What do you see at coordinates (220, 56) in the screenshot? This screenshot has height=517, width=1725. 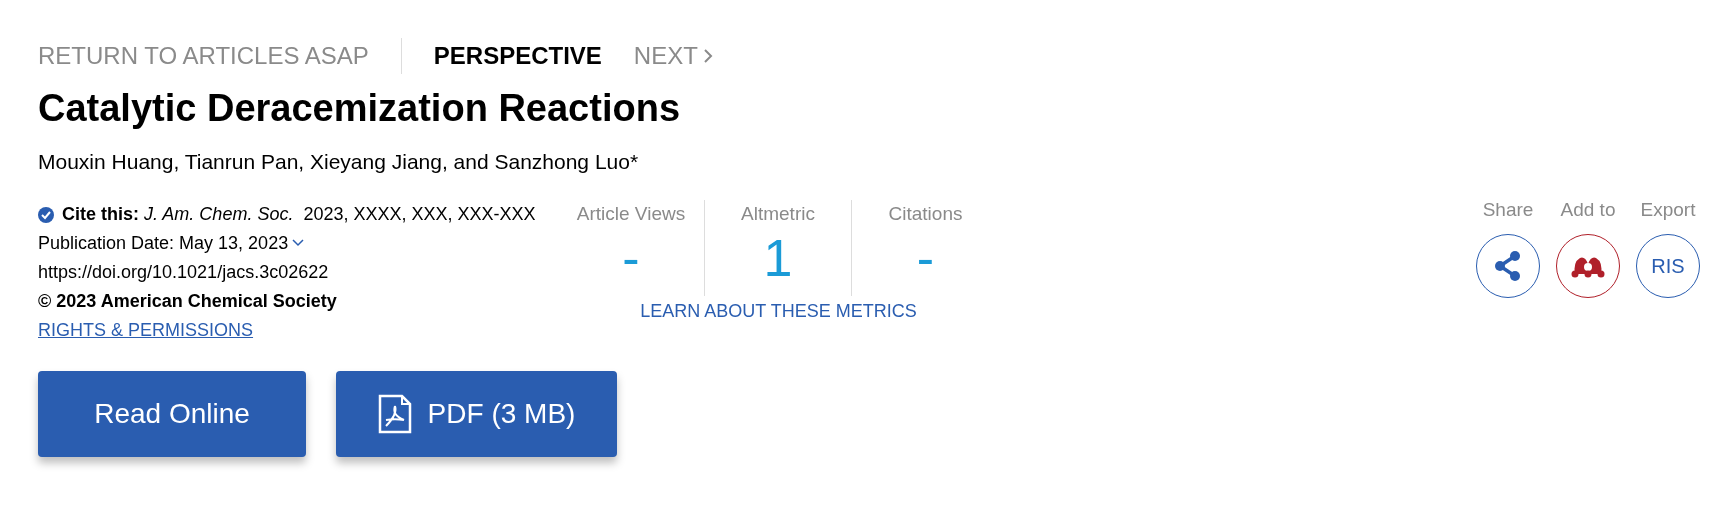 I see `return-link: RETURN TO ARTICLES ASAP` at bounding box center [220, 56].